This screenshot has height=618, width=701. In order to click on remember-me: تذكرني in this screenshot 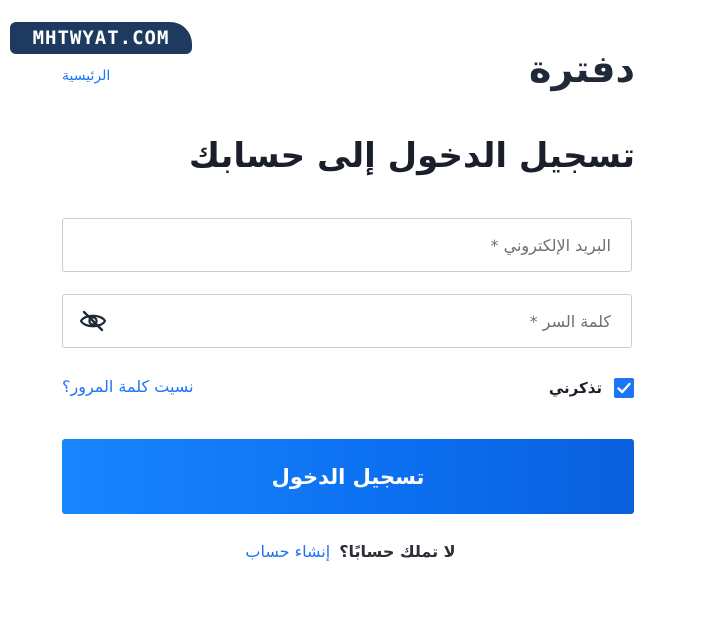, I will do `click(591, 388)`.